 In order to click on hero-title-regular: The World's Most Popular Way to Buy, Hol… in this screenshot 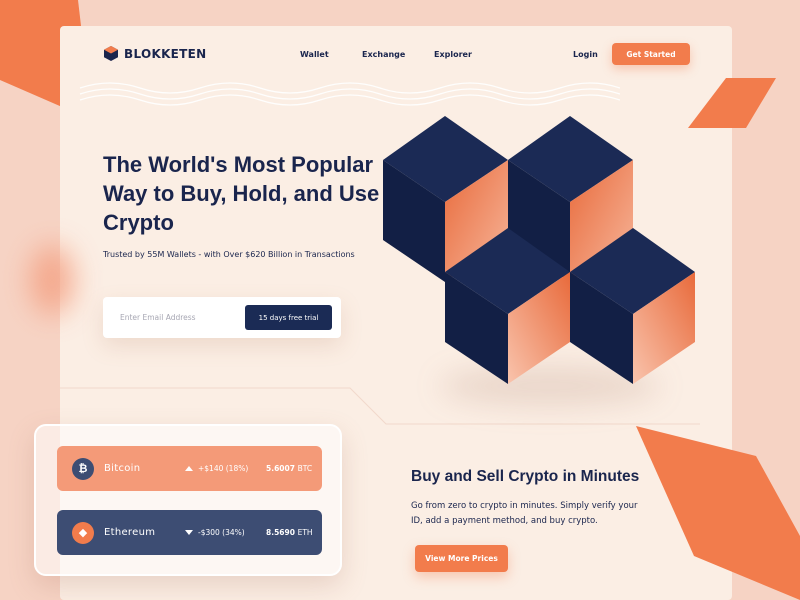, I will do `click(238, 179)`.